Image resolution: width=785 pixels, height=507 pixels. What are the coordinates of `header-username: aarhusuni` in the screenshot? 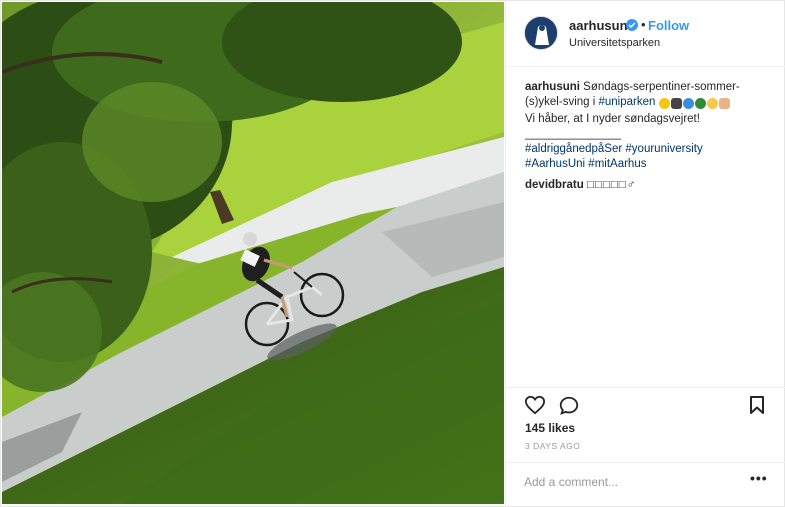 It's located at (600, 25).